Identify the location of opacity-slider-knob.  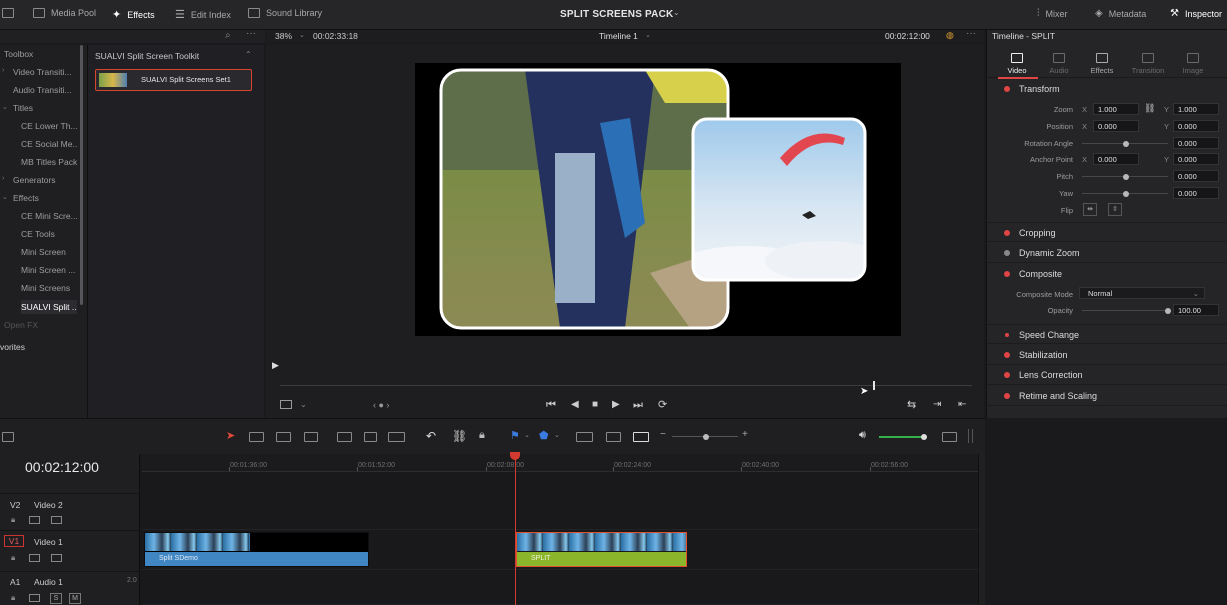
(1168, 310).